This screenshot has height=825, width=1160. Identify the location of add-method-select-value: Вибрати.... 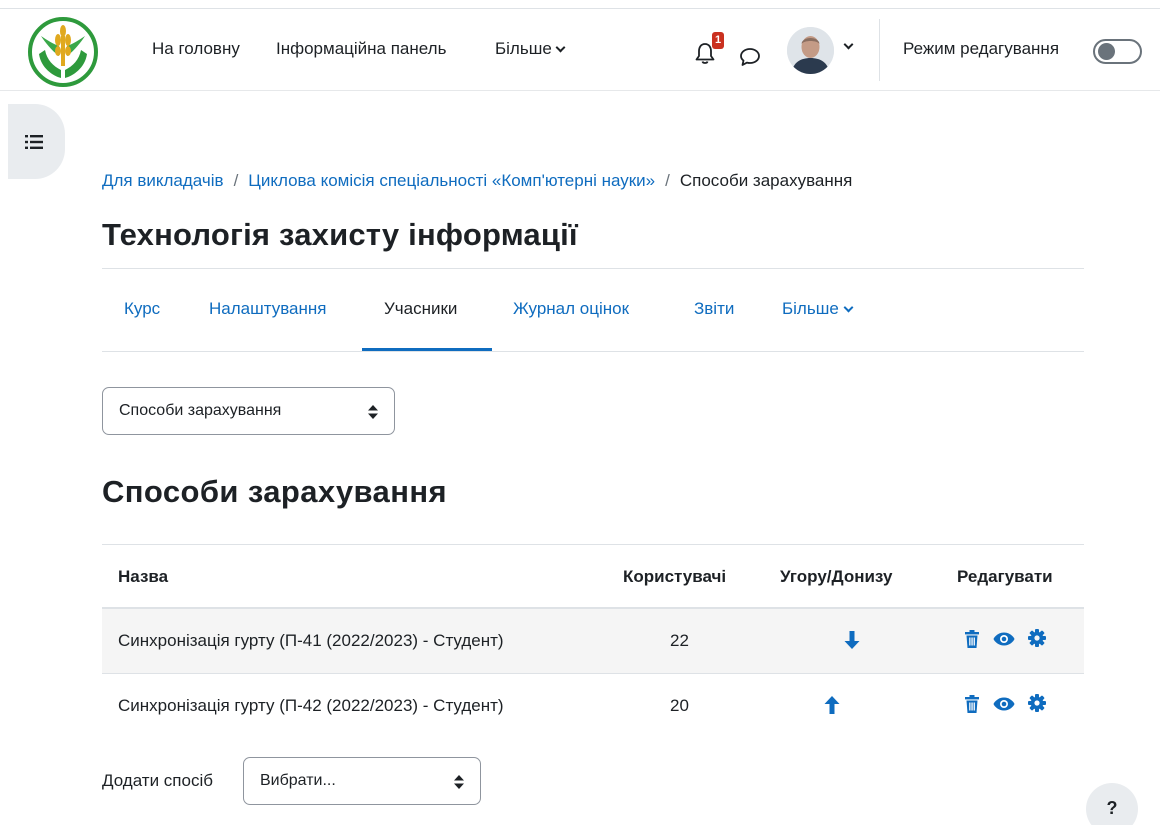
(298, 780).